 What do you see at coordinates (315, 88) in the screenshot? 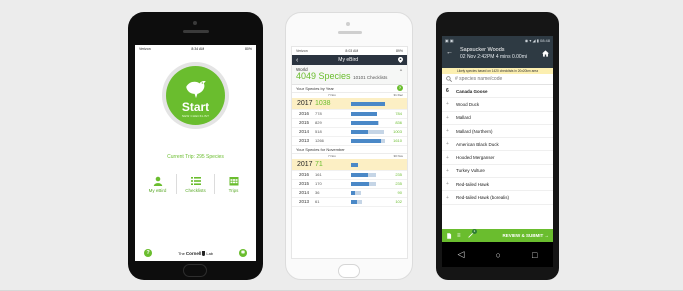
I see `section-title: Your Species by Year` at bounding box center [315, 88].